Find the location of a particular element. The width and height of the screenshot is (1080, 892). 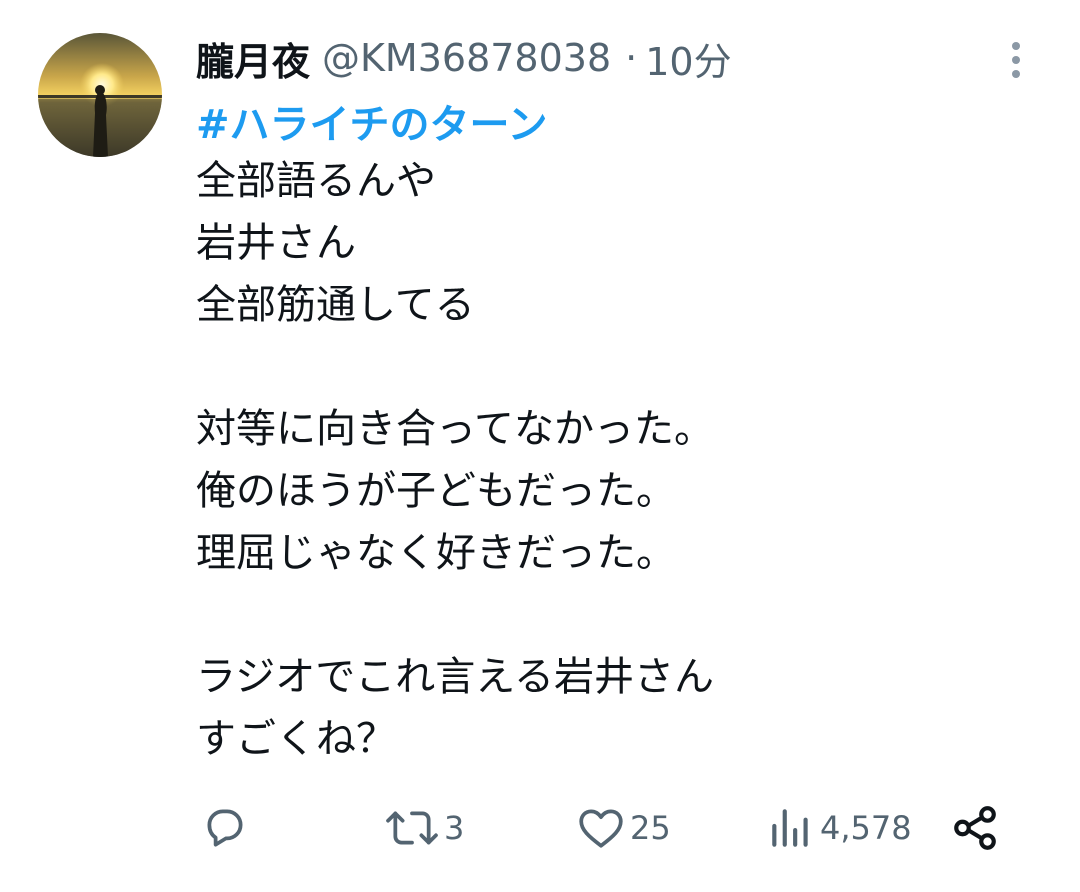

display-name: 朧月夜 is located at coordinates (253, 58).